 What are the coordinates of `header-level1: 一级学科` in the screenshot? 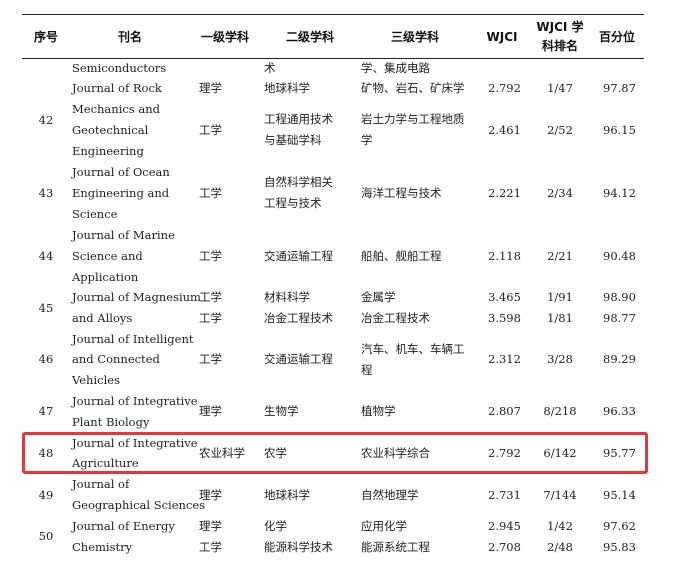 It's located at (224, 37).